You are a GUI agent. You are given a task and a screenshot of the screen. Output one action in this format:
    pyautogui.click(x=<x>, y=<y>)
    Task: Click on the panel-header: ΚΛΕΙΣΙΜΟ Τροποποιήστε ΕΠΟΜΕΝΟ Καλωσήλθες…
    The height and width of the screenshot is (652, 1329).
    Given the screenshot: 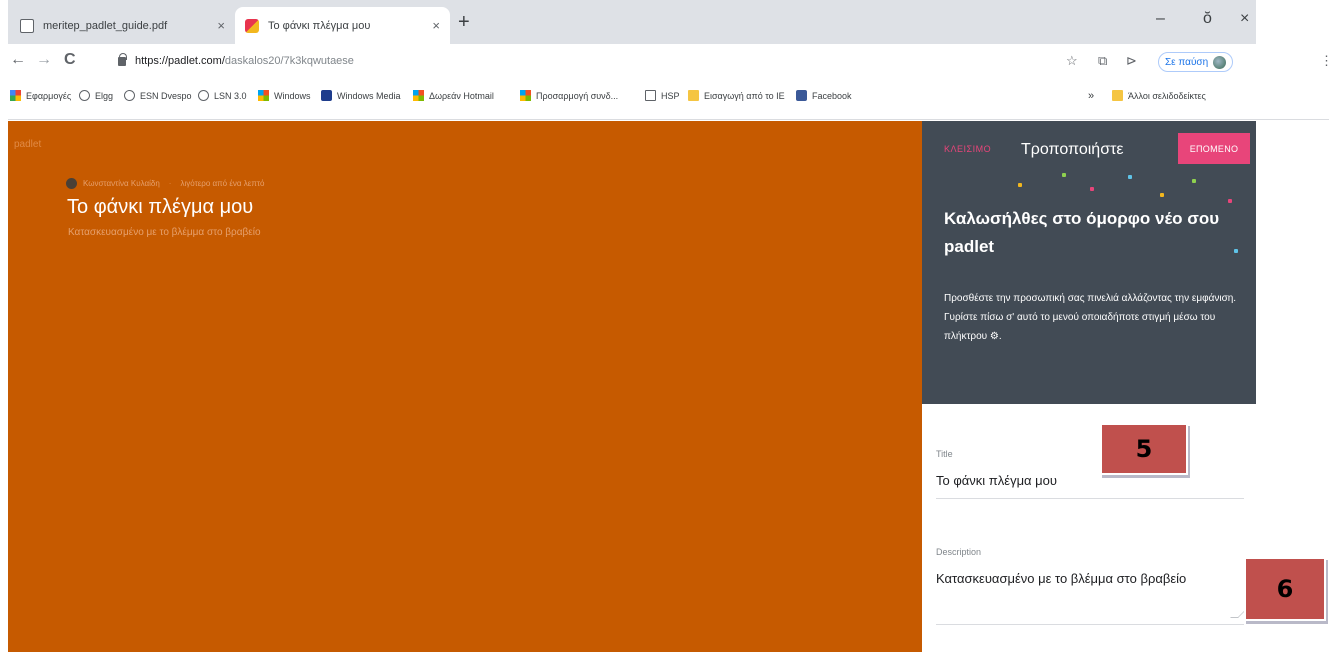 What is the action you would take?
    pyautogui.click(x=1089, y=262)
    